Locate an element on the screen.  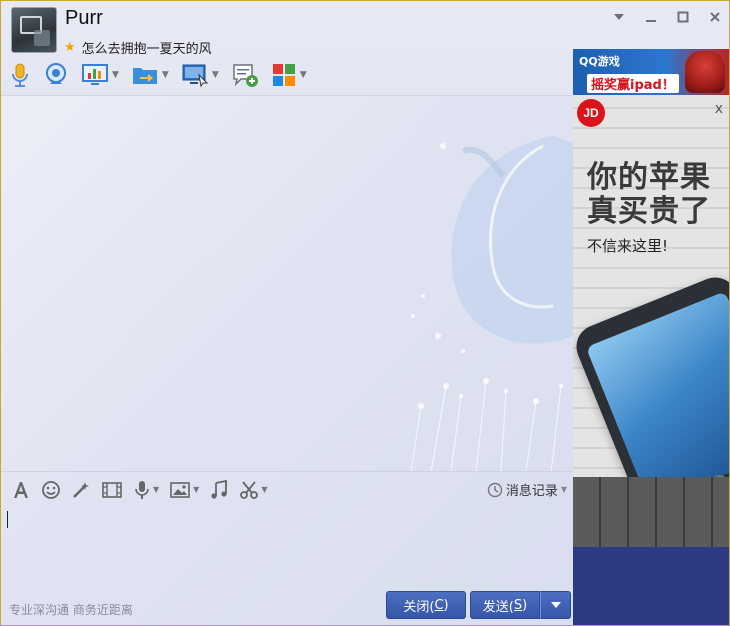
chevron-down-icon is located at coordinates (555, 605).